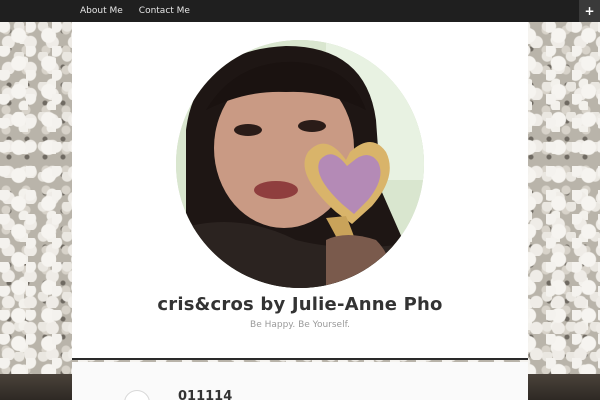 The height and width of the screenshot is (400, 600). I want to click on expand-plus-button: +, so click(589, 11).